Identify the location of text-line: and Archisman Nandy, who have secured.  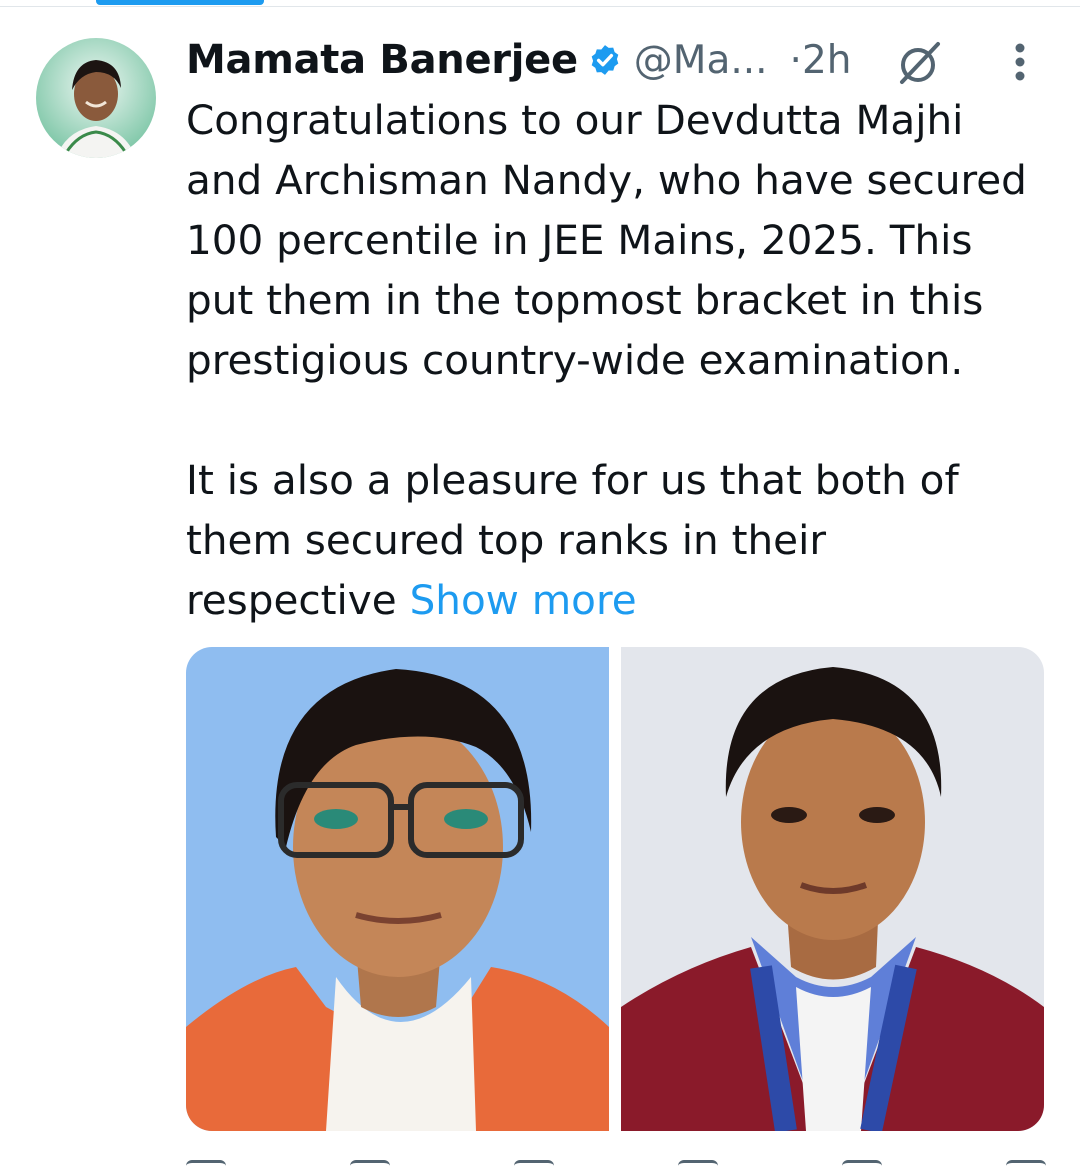
(606, 180).